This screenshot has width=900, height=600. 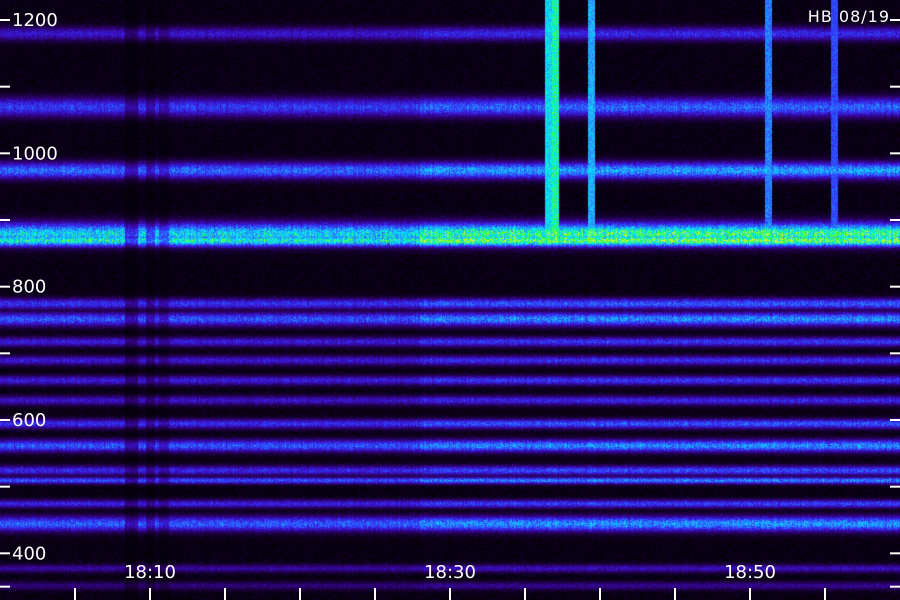 What do you see at coordinates (150, 572) in the screenshot?
I see `x-tick-label: 18:10` at bounding box center [150, 572].